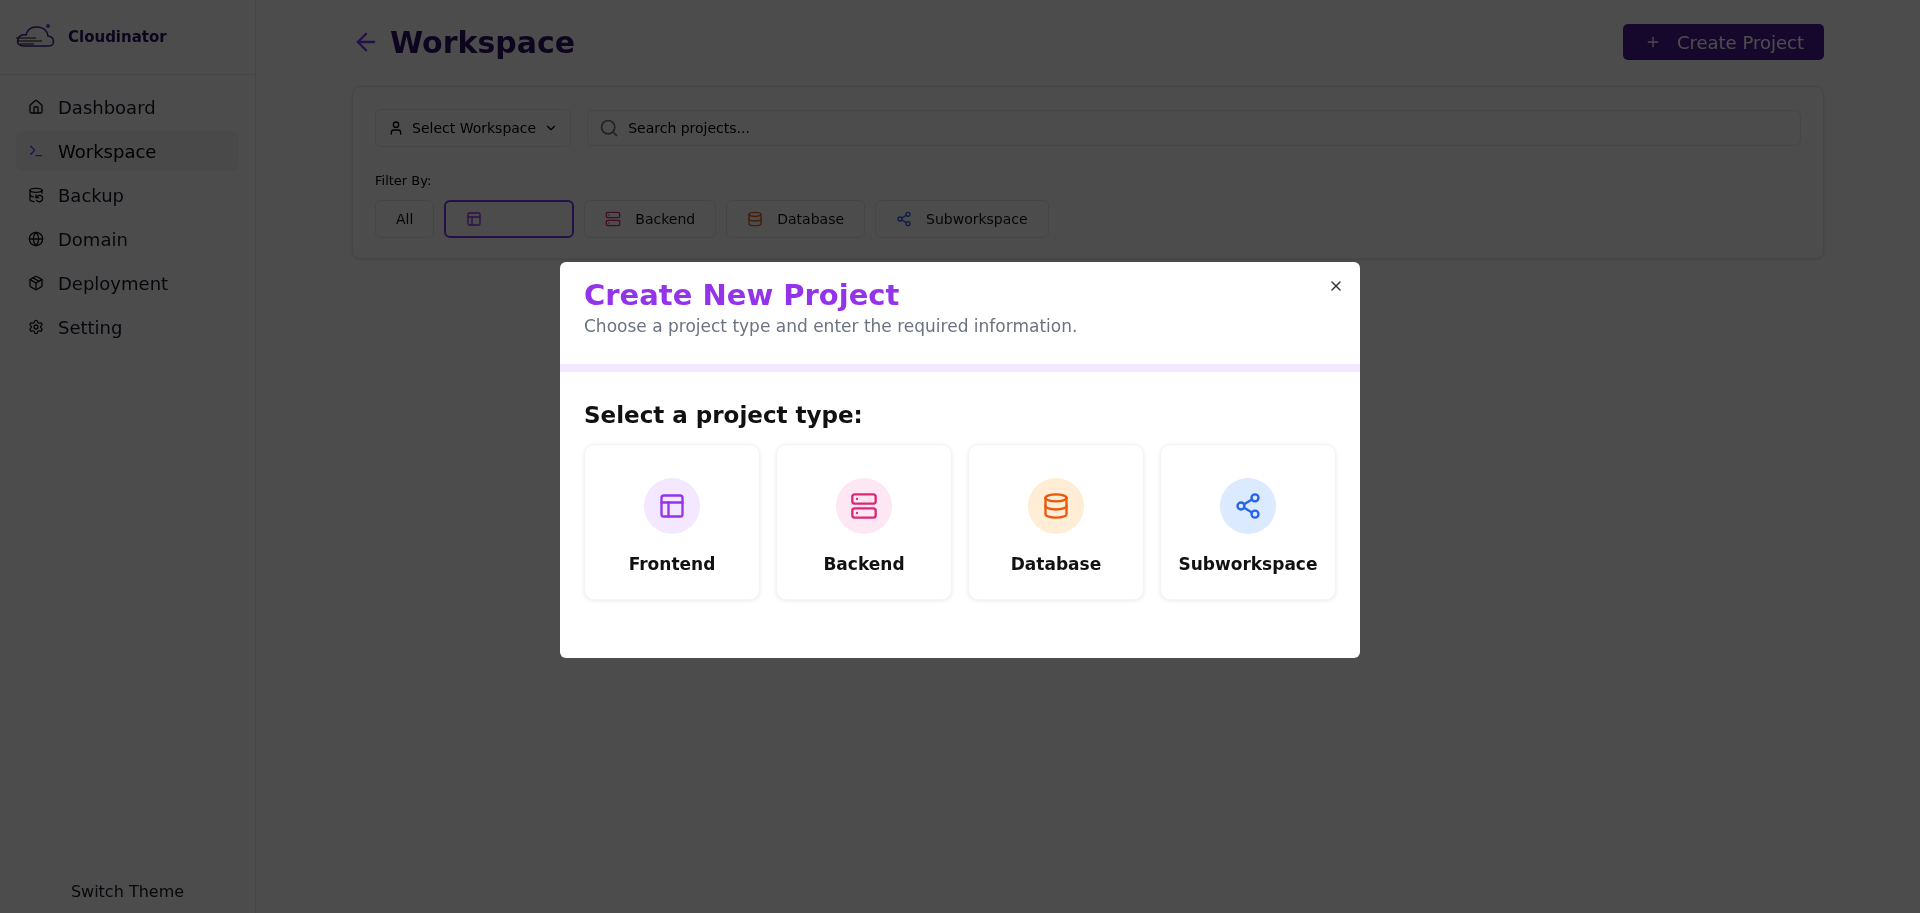 The image size is (1920, 913). I want to click on project-type-card: Subworkspace, so click(1248, 522).